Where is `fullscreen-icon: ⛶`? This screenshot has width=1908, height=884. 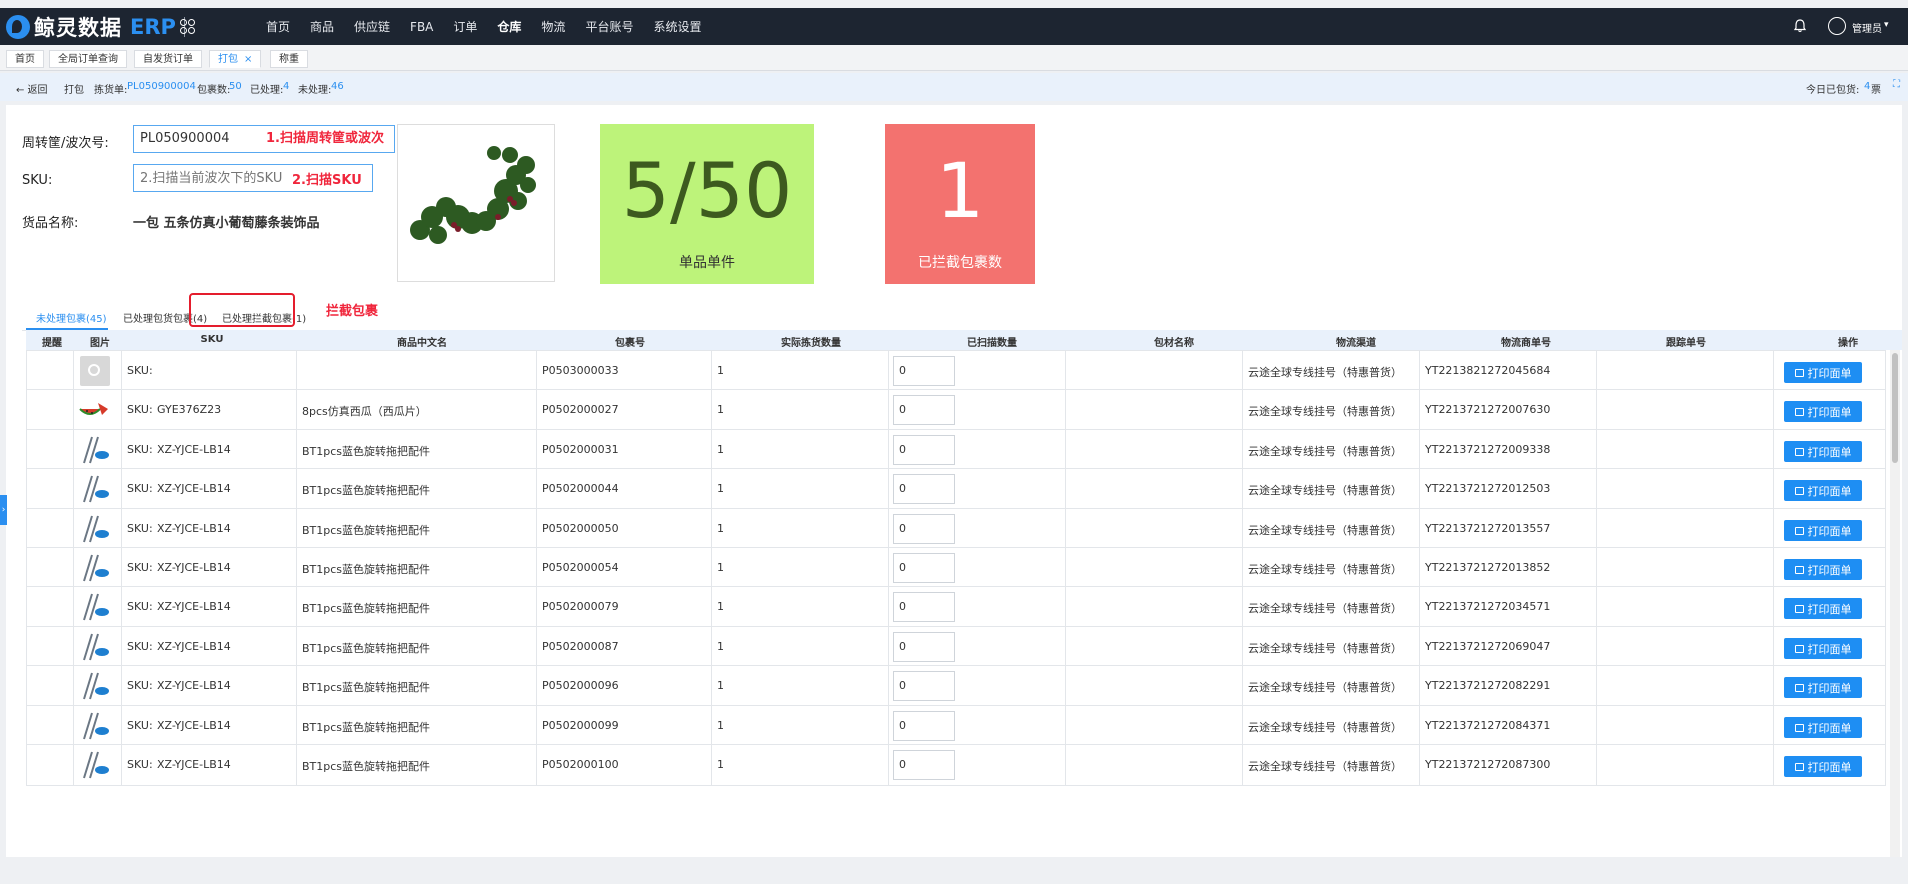
fullscreen-icon: ⛶ is located at coordinates (1896, 84).